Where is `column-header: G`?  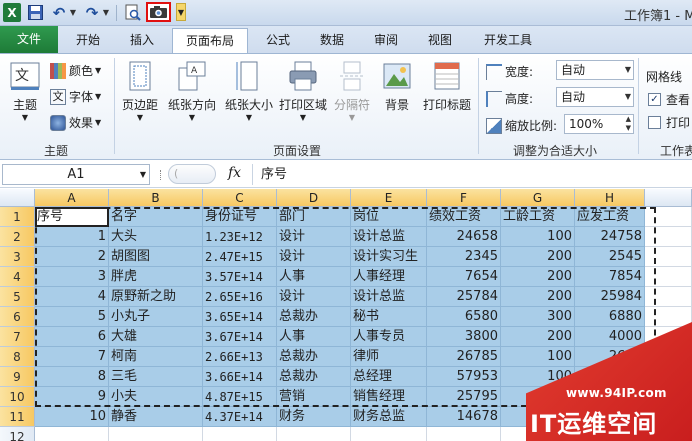
column-header: G is located at coordinates (538, 198).